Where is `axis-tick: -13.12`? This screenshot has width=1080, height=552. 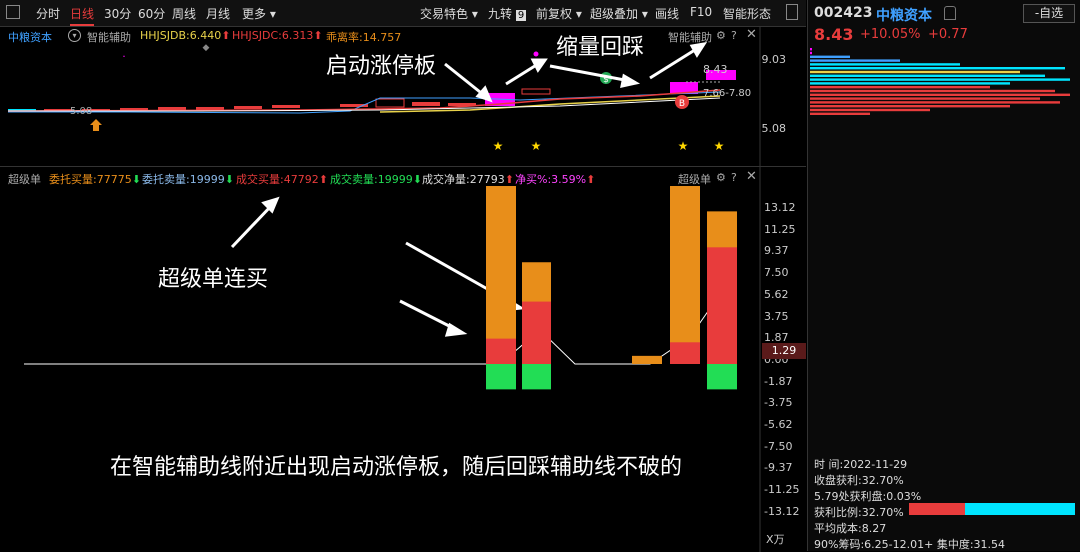 axis-tick: -13.12 is located at coordinates (782, 511).